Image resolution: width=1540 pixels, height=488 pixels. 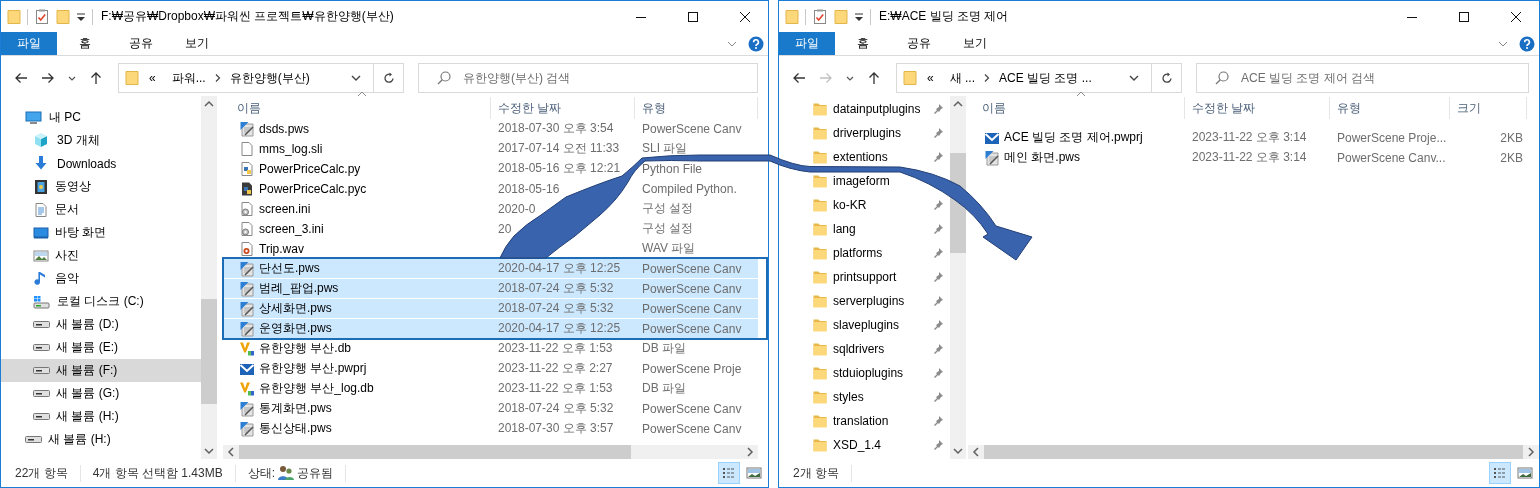 What do you see at coordinates (269, 78) in the screenshot?
I see `breadcrumb: 유한양행(부산)` at bounding box center [269, 78].